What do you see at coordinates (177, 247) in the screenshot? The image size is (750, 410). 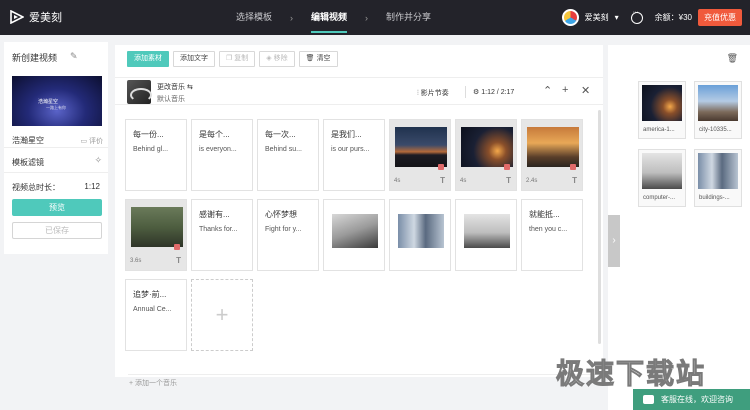 I see `edit-badge-icon` at bounding box center [177, 247].